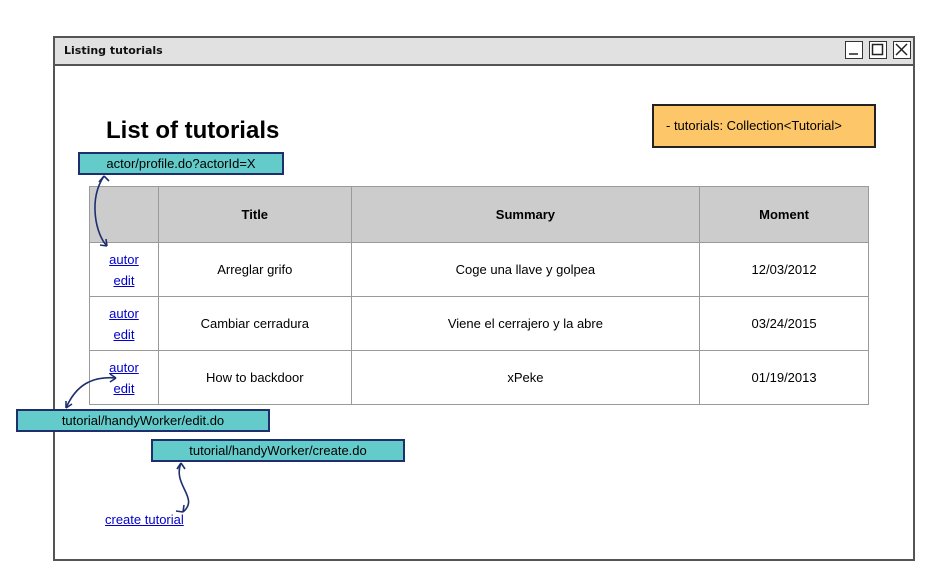 The width and height of the screenshot is (949, 578). What do you see at coordinates (91, 392) in the screenshot?
I see `arrow-edit-to-link` at bounding box center [91, 392].